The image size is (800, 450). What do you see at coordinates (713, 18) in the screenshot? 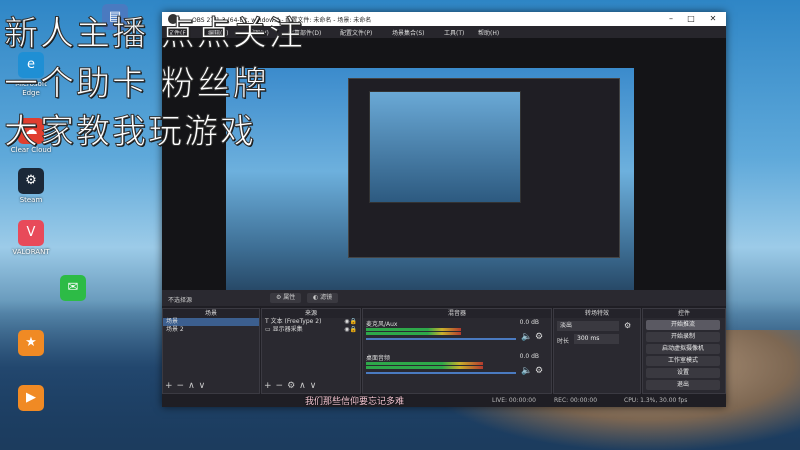
I see `close-icon: ✕` at bounding box center [713, 18].